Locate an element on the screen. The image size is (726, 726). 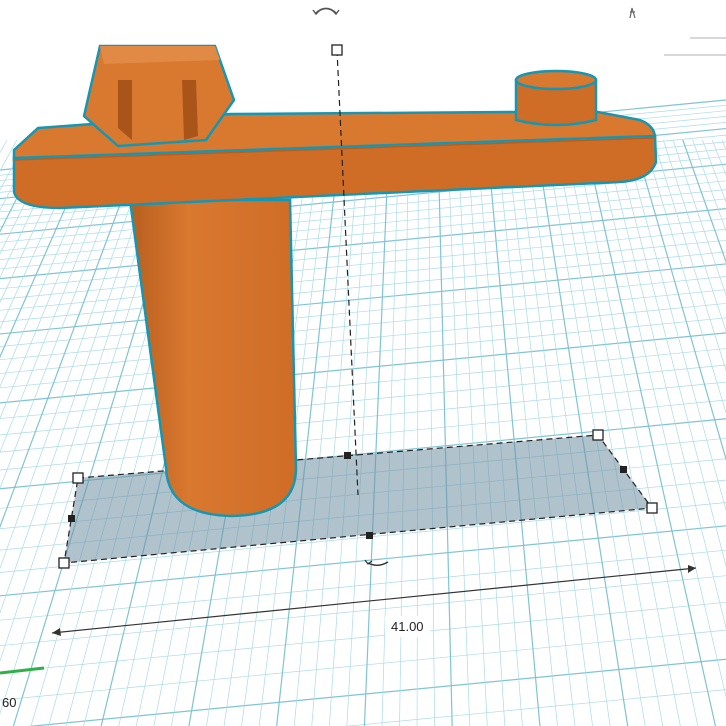
y-axis-indicator is located at coordinates (22, 670).